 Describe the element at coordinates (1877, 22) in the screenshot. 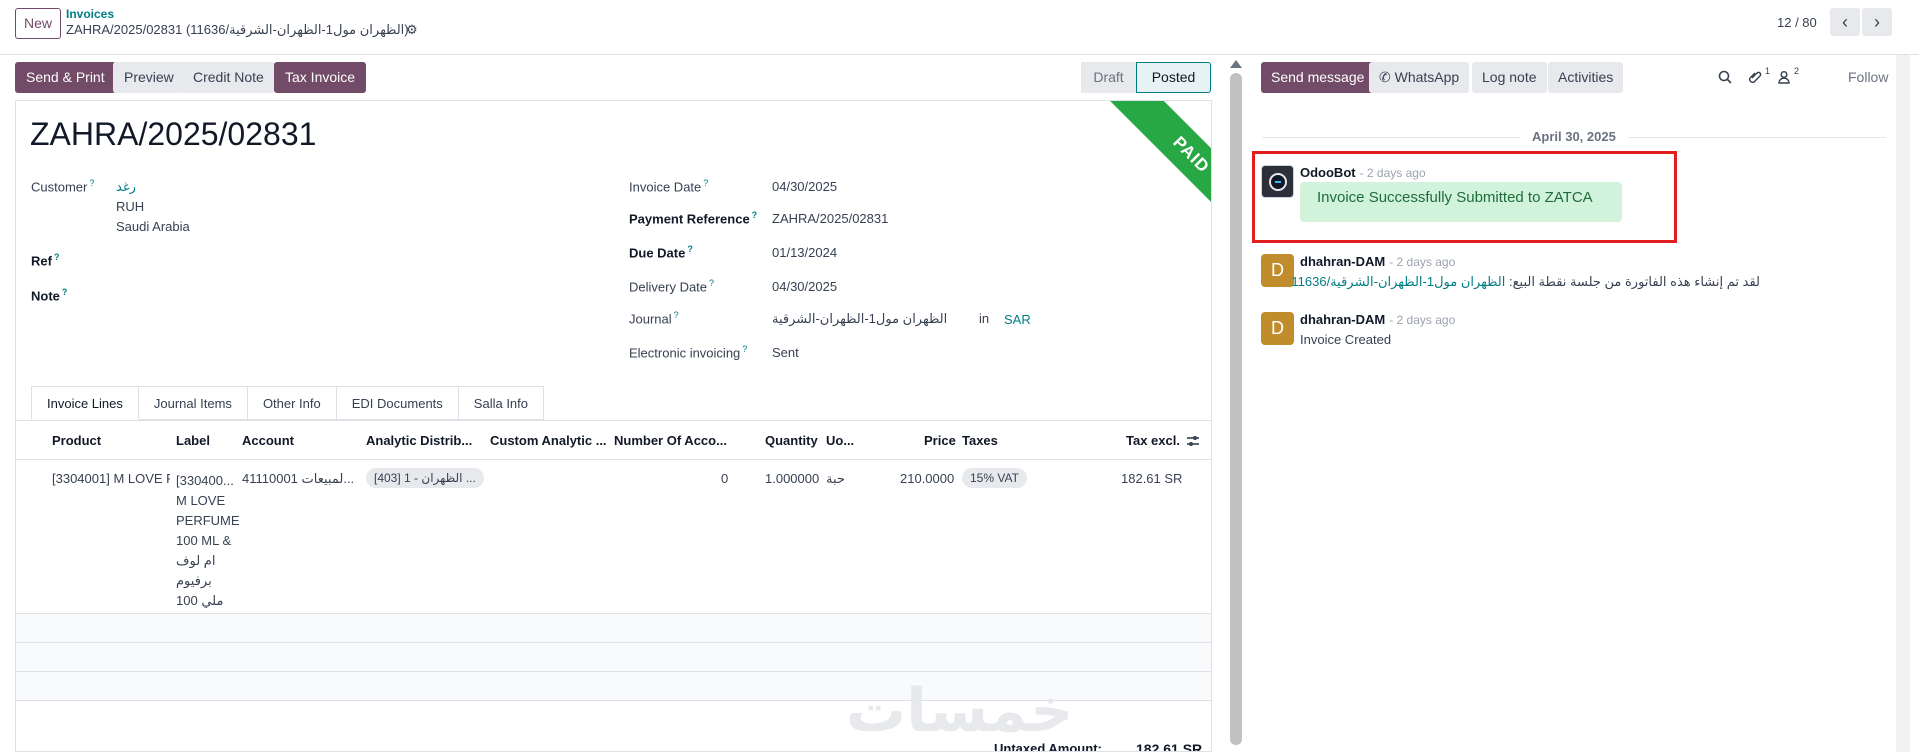

I see `pager-next-button: ›` at that location.